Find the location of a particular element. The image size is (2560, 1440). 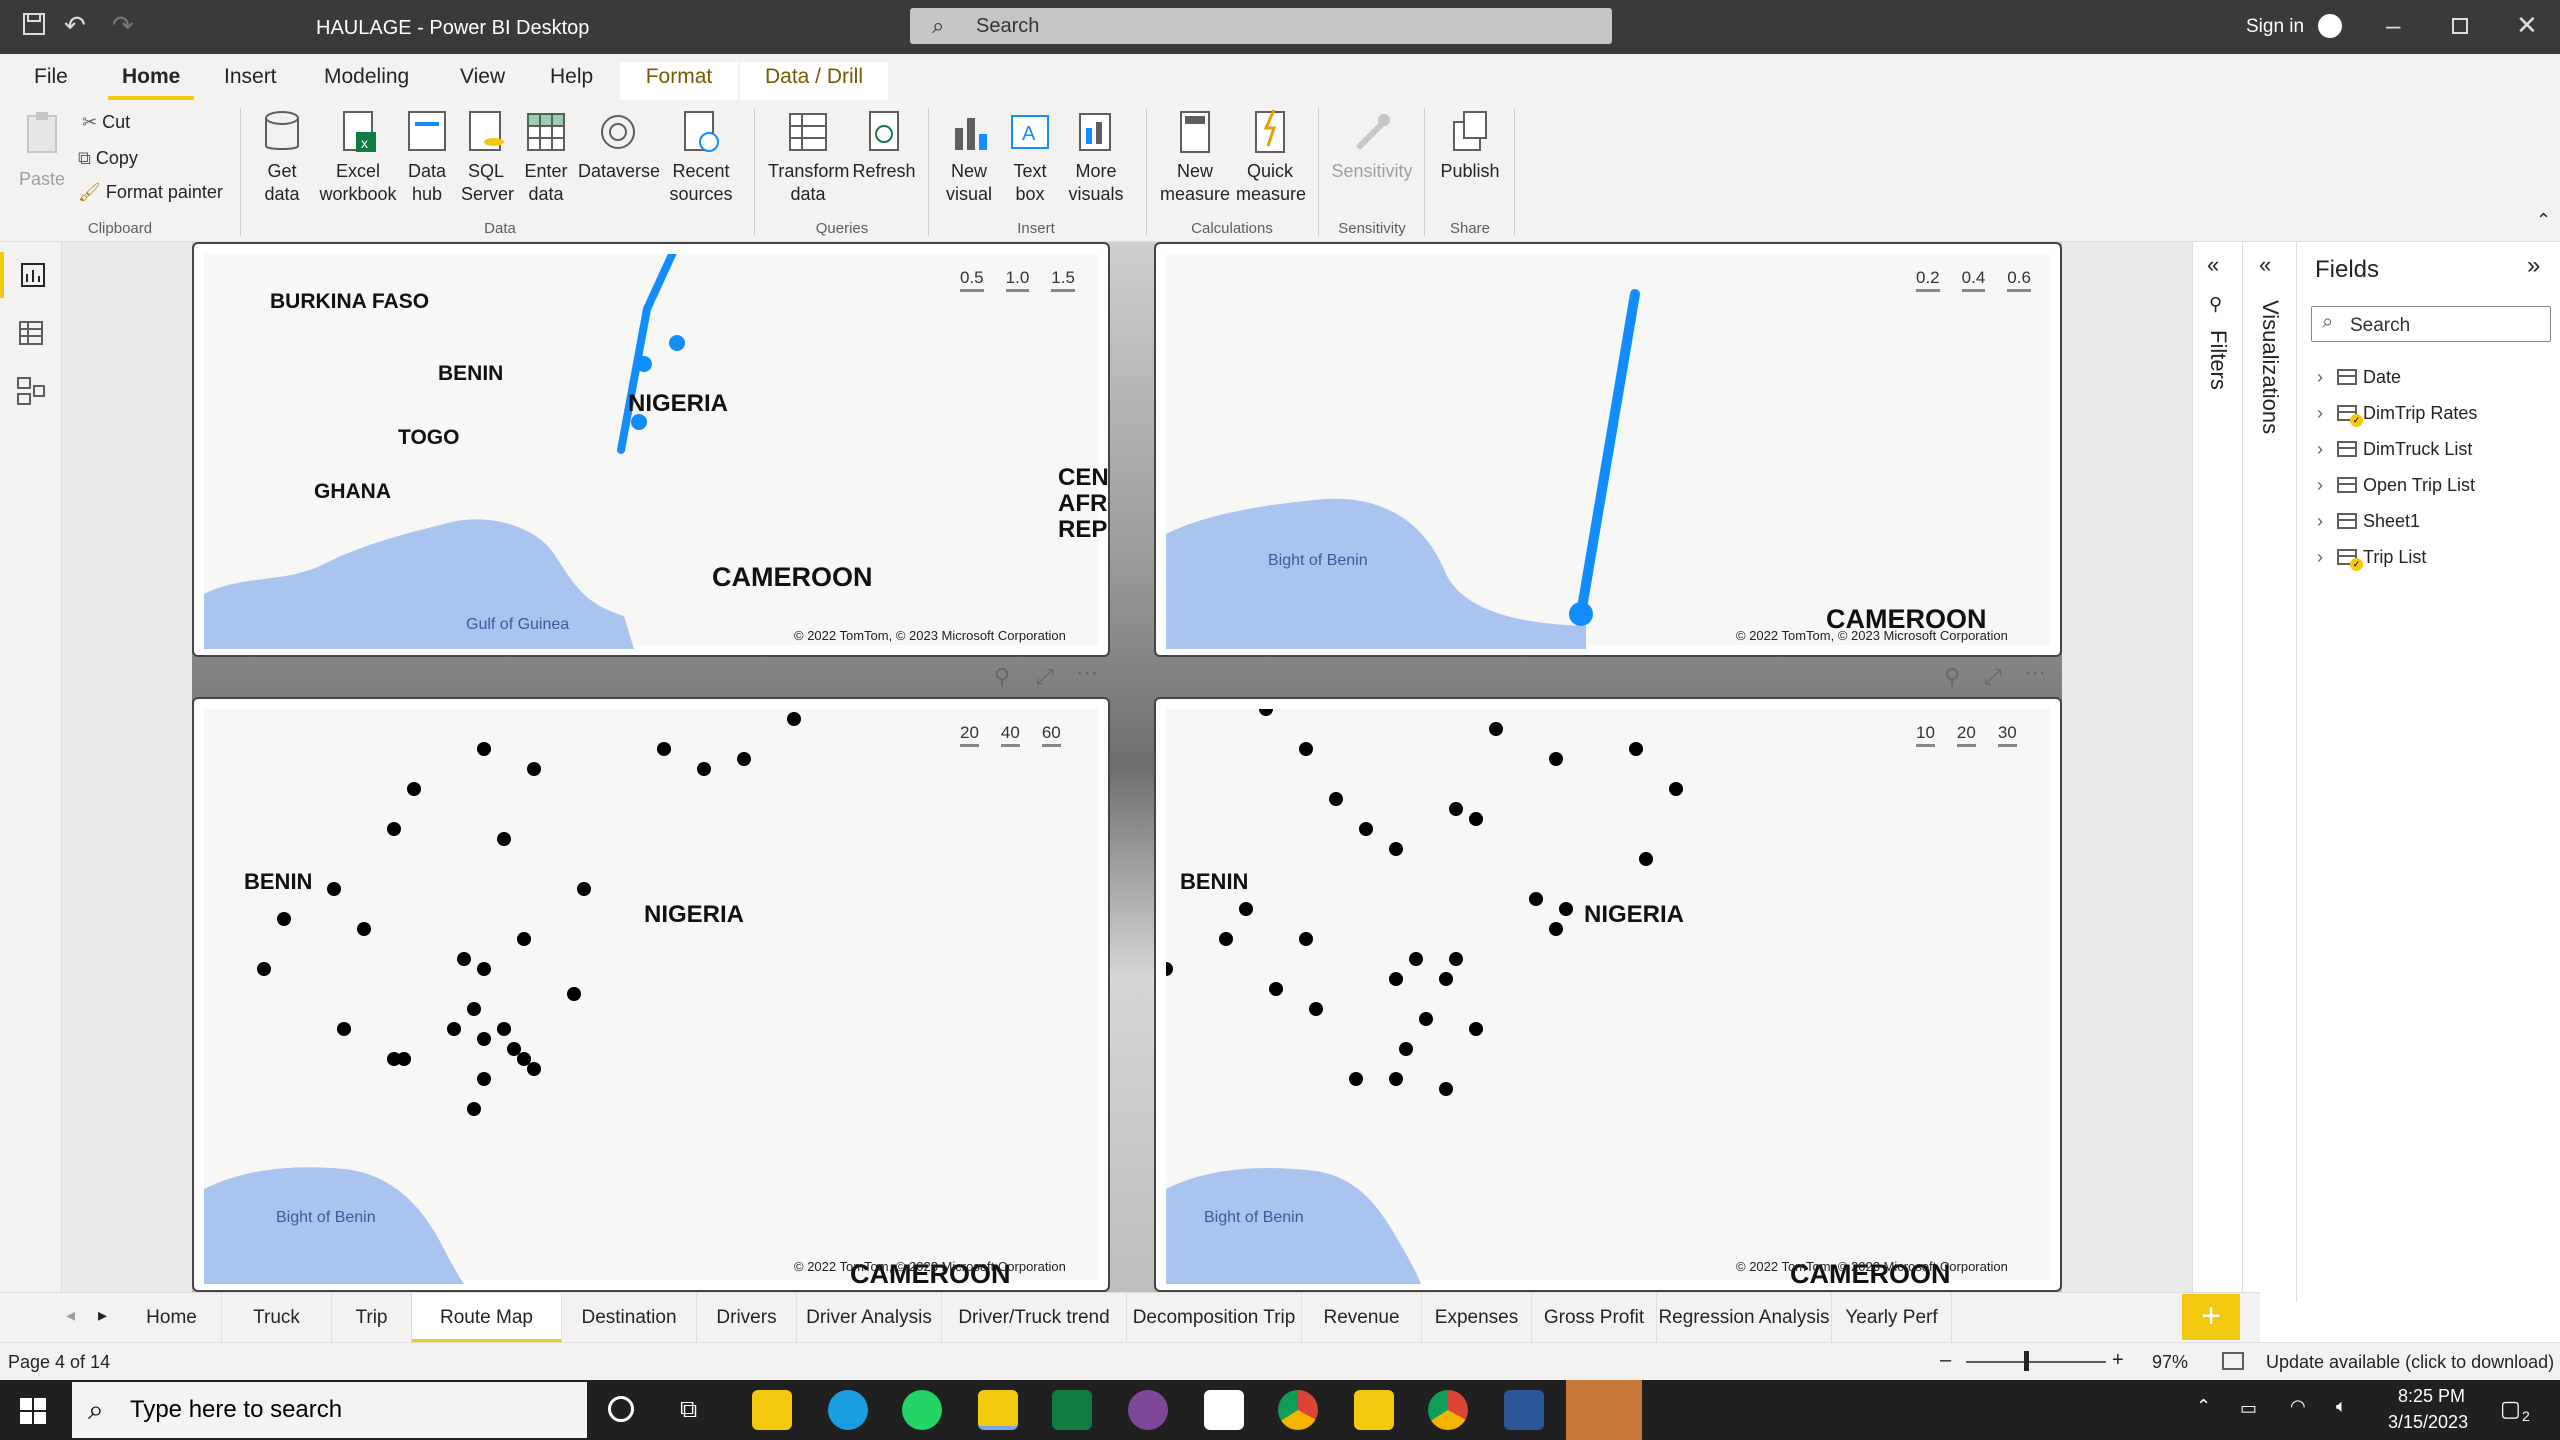

sign-in-button: Sign in is located at coordinates (2275, 27).